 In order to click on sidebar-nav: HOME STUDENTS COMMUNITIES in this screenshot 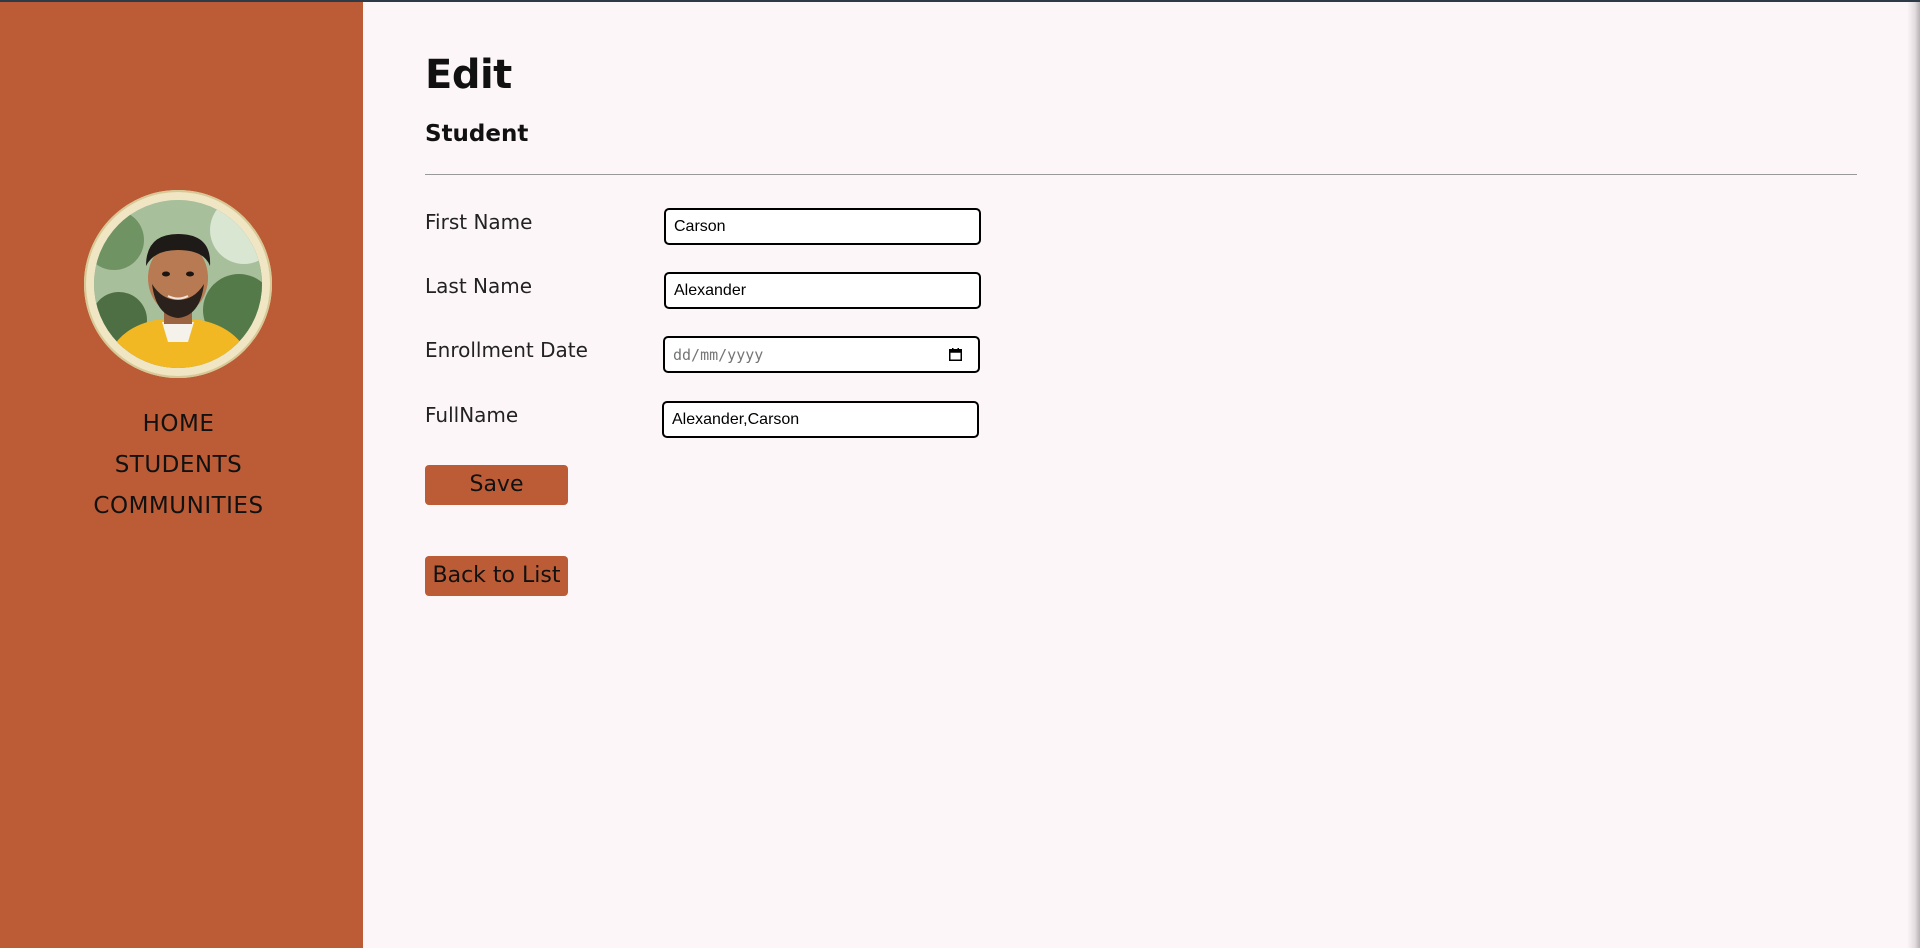, I will do `click(178, 465)`.